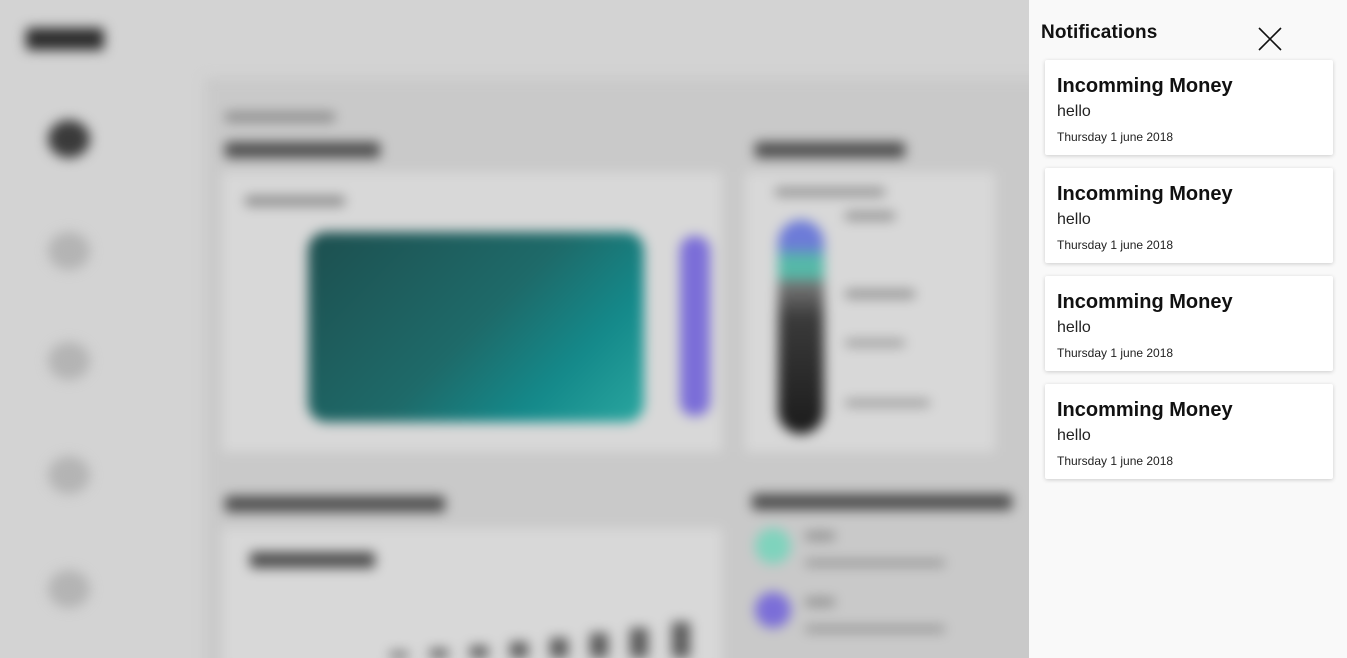  I want to click on bank-card-secondary, so click(695, 326).